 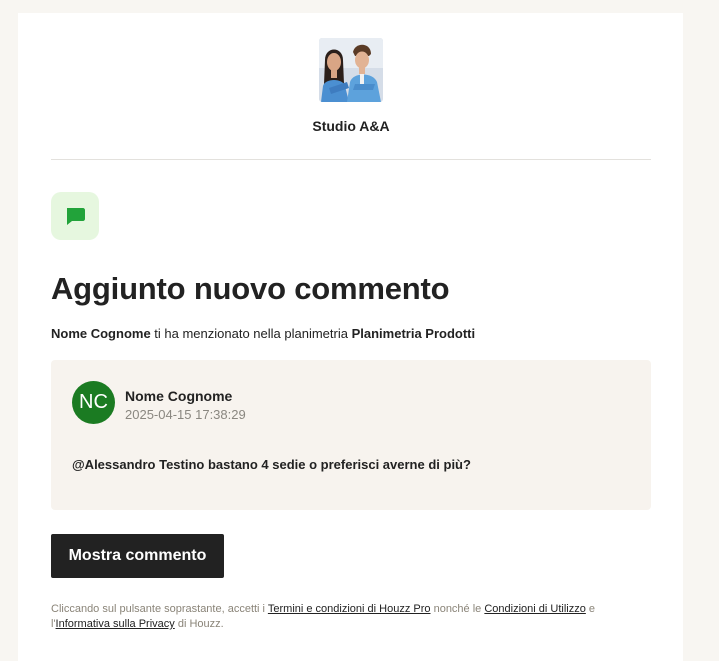 I want to click on chat-bubble-icon, so click(x=76, y=216).